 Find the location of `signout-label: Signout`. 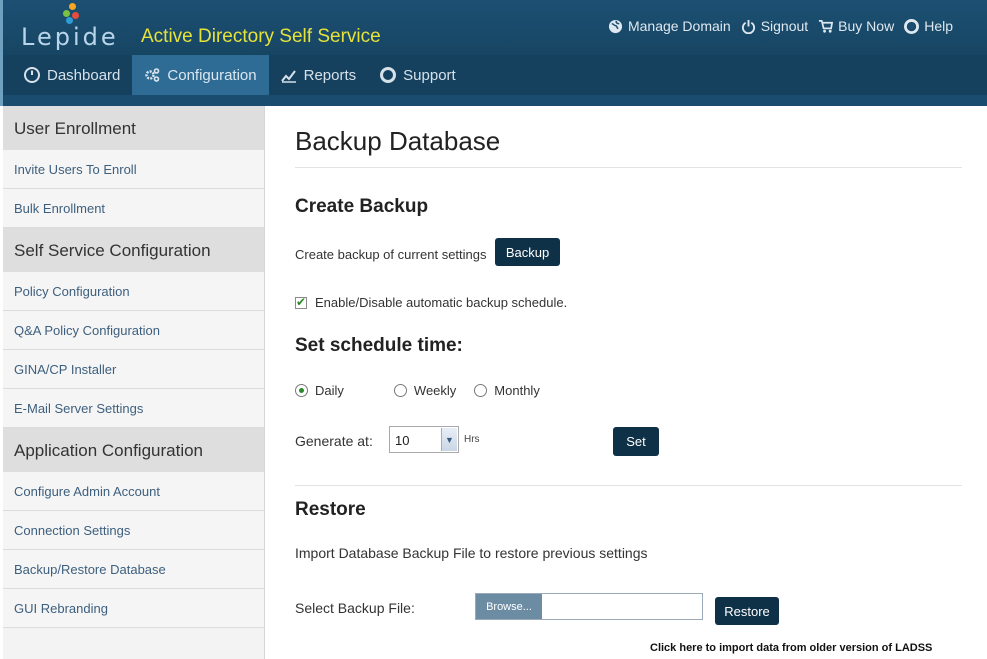

signout-label: Signout is located at coordinates (784, 26).